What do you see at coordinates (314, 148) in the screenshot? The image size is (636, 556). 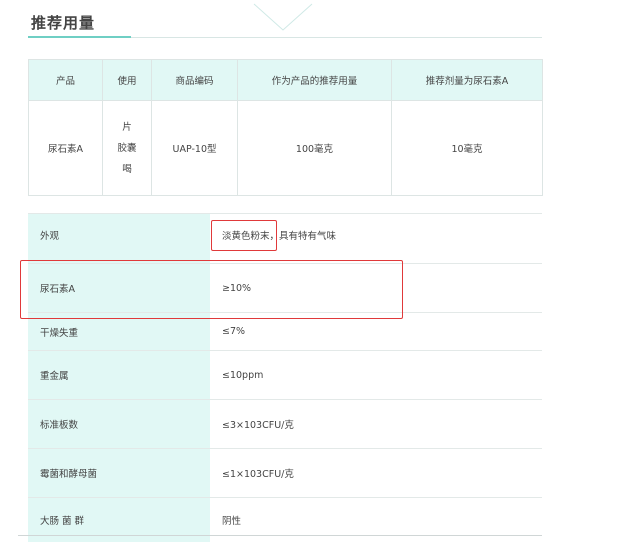 I see `cell-recommended-dose: 100毫克` at bounding box center [314, 148].